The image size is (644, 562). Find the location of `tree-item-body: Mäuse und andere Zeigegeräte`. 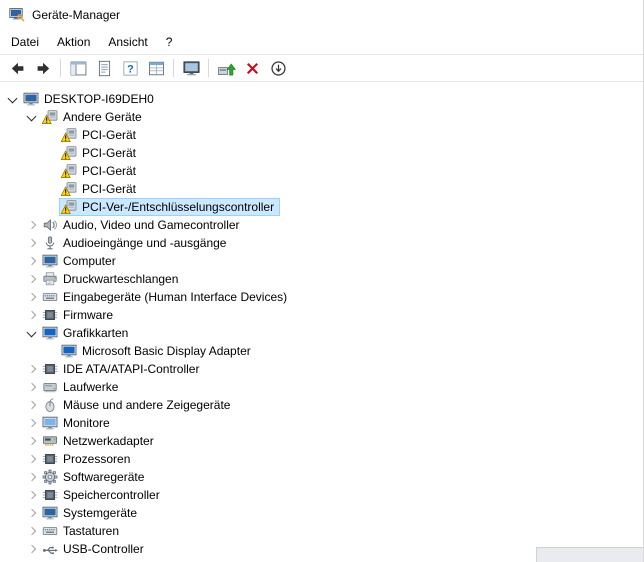

tree-item-body: Mäuse und andere Zeigegeräte is located at coordinates (138, 405).